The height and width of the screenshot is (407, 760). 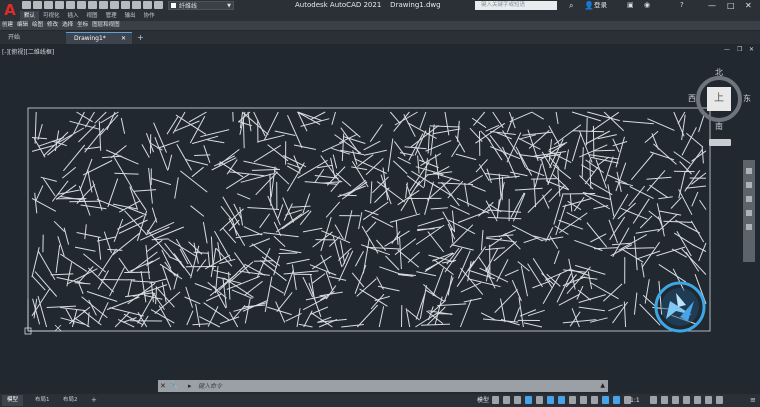 I want to click on tab-output: 输出, so click(x=130, y=16).